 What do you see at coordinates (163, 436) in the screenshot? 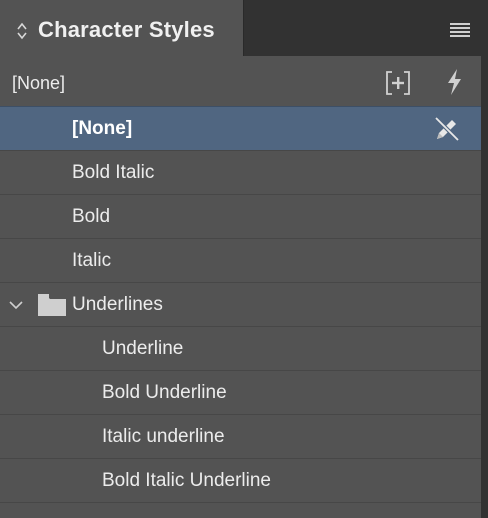
I see `list-item-label: Italic underline` at bounding box center [163, 436].